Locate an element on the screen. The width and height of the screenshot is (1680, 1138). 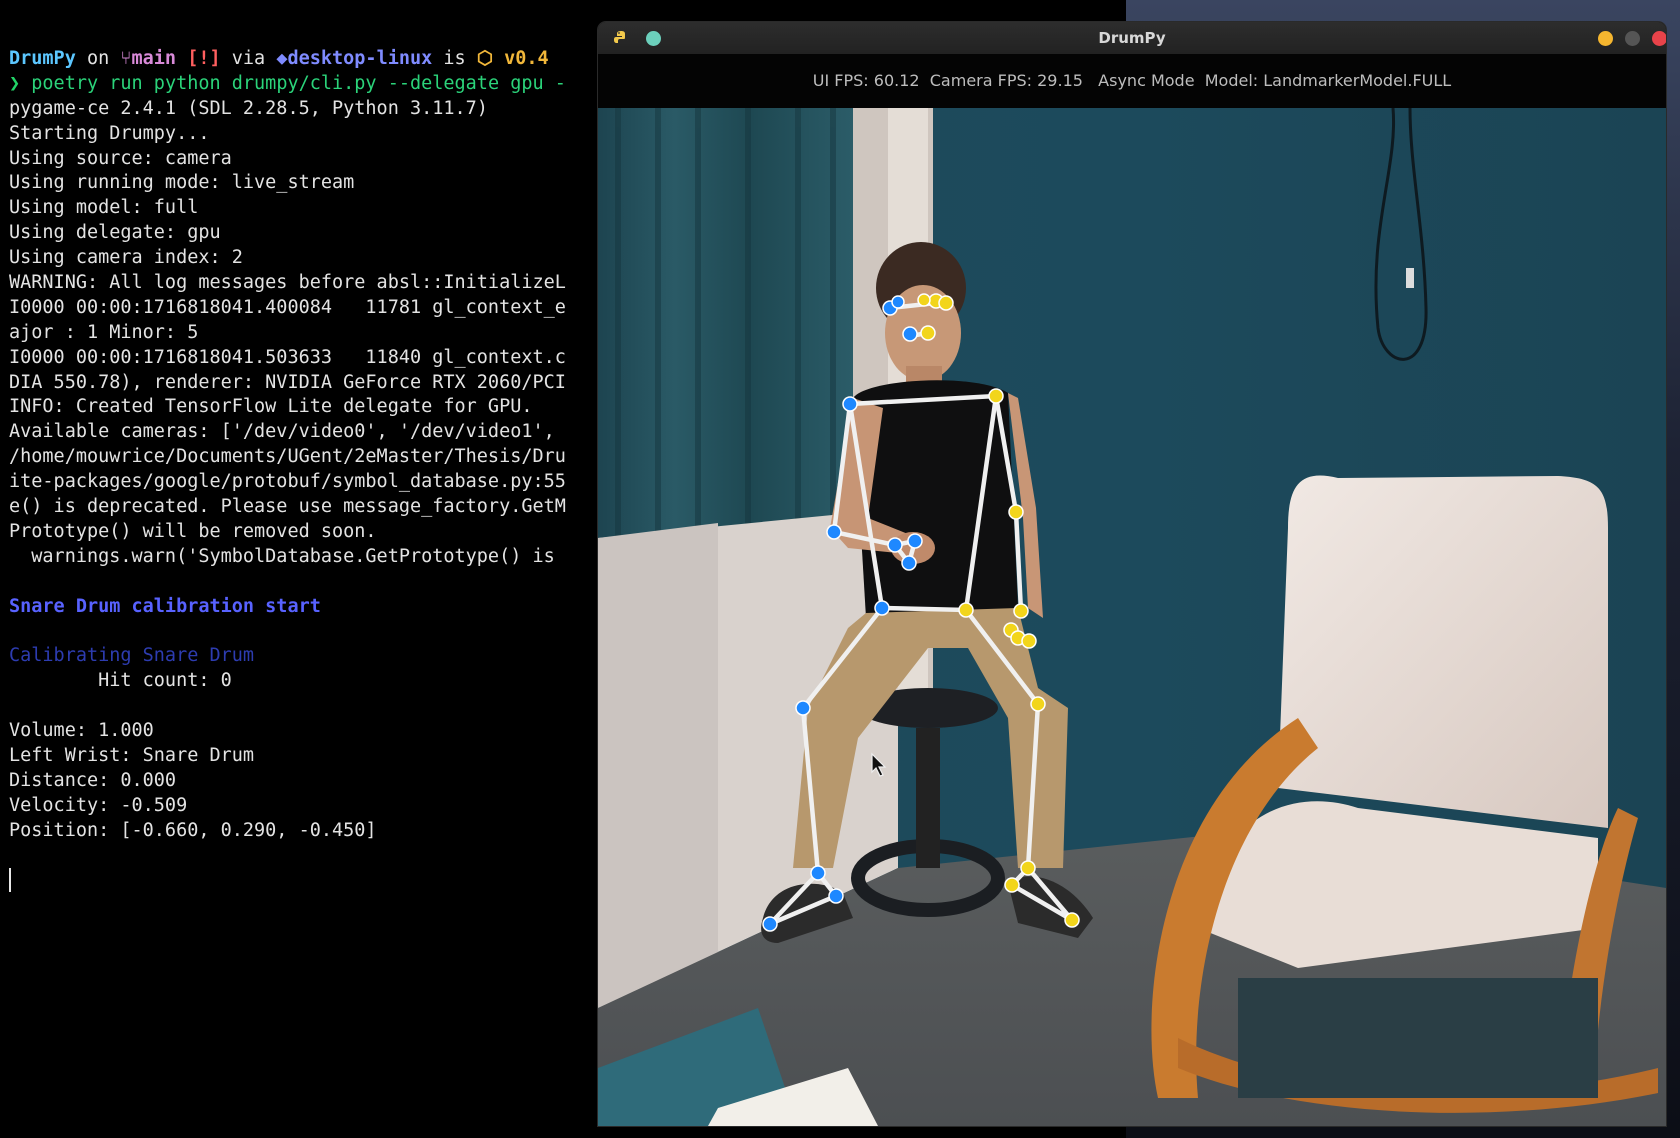
git-branch-icon: ⑂ is located at coordinates (126, 58).